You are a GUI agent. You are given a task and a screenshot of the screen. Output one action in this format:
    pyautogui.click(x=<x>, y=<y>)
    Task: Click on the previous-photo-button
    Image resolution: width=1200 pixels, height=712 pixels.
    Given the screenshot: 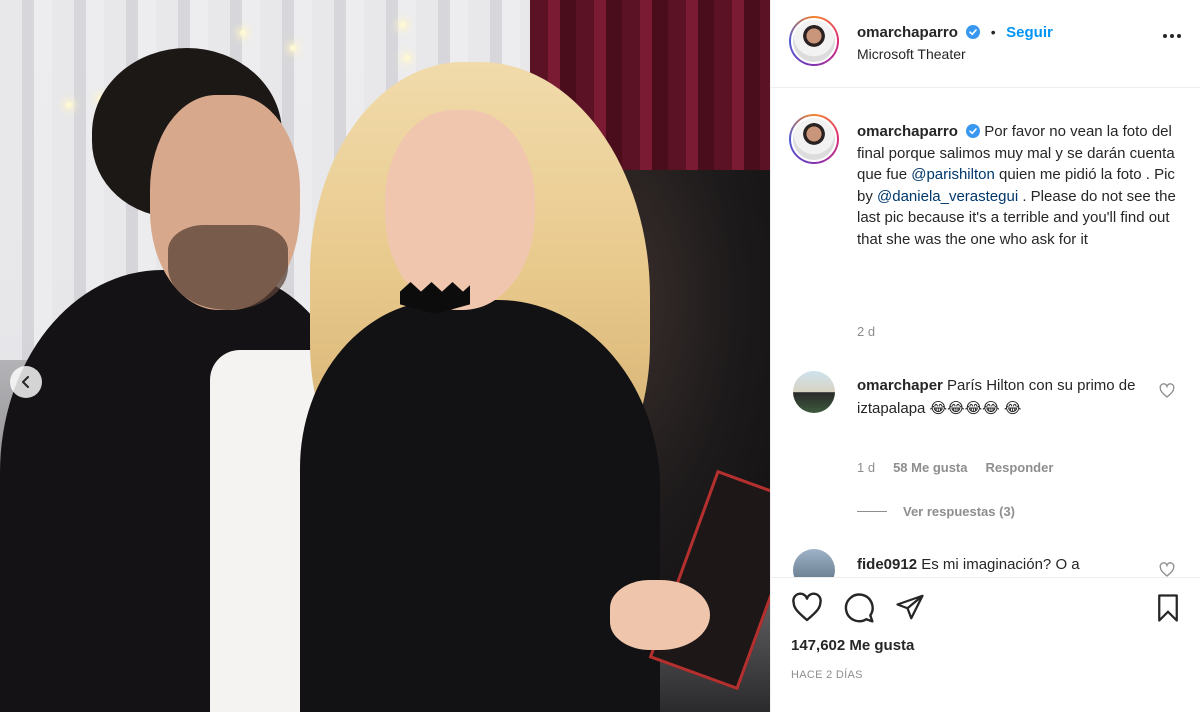 What is the action you would take?
    pyautogui.click(x=26, y=382)
    